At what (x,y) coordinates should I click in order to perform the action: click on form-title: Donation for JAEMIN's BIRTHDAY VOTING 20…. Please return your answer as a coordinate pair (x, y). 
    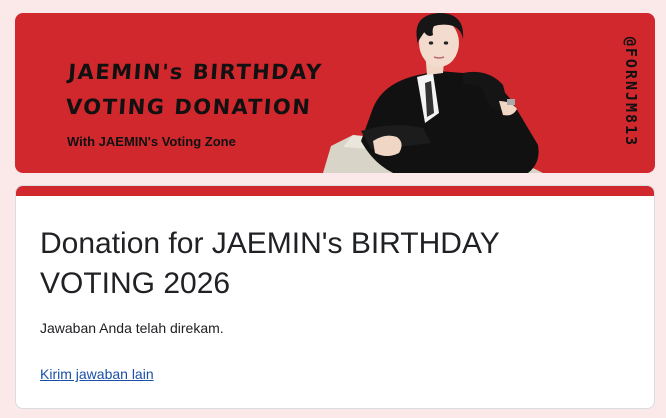
    Looking at the image, I should click on (270, 263).